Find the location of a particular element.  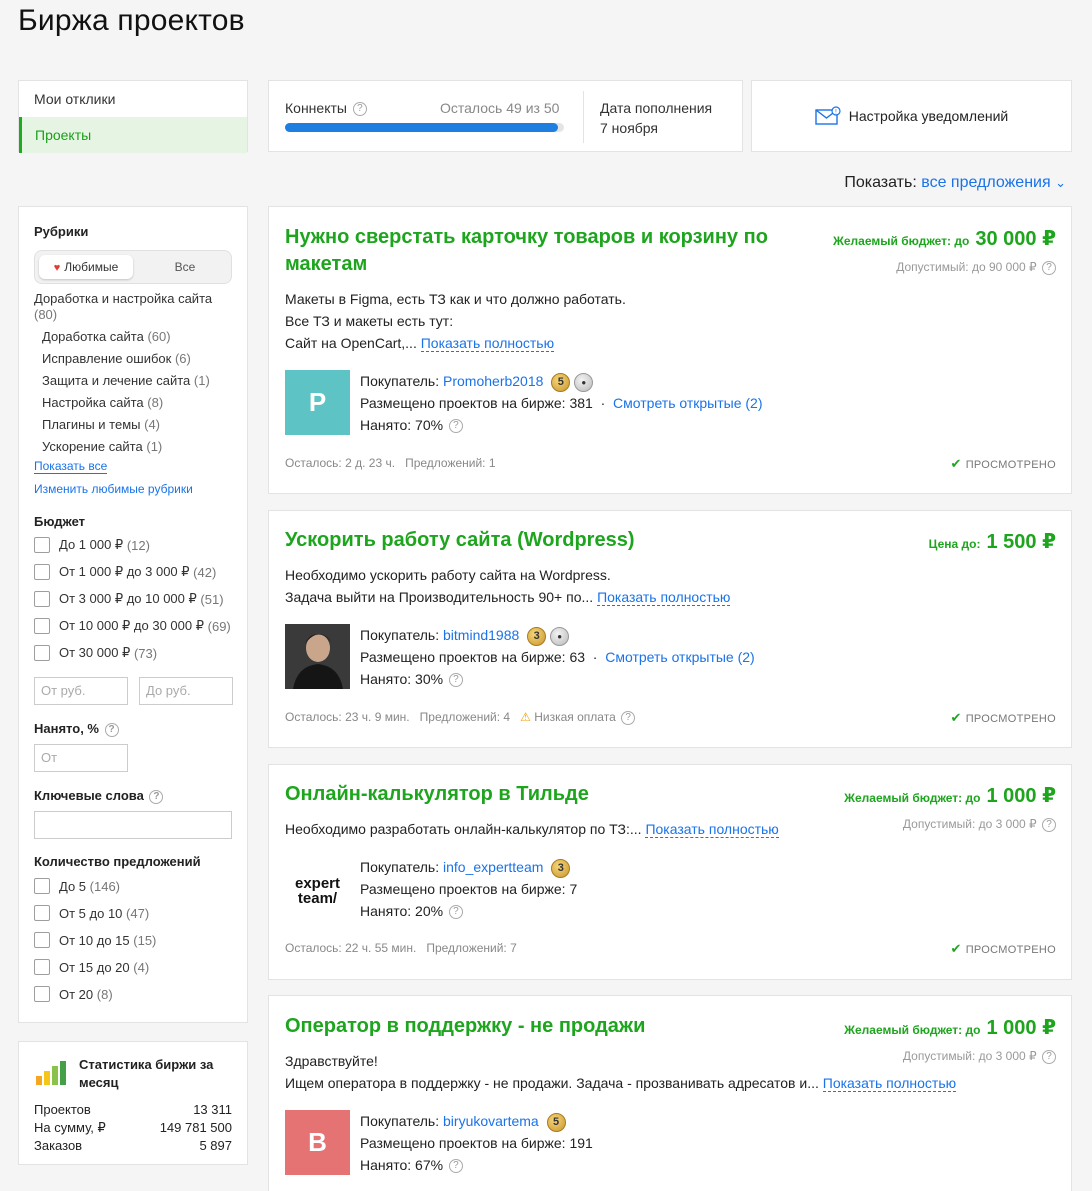

show-all-link: Показать все is located at coordinates (71, 466).